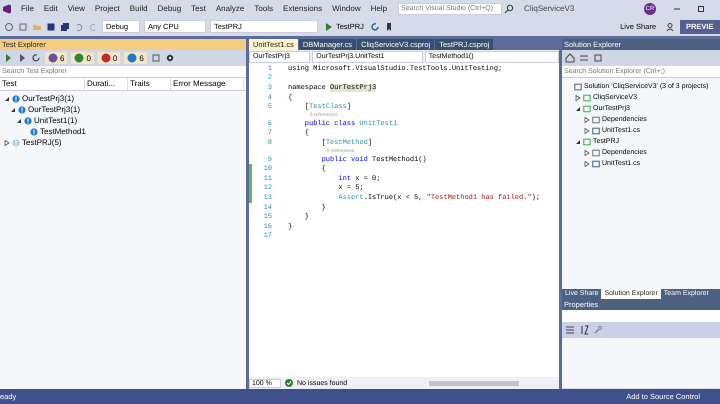 The height and width of the screenshot is (404, 720). What do you see at coordinates (375, 27) in the screenshot?
I see `refresh-icon` at bounding box center [375, 27].